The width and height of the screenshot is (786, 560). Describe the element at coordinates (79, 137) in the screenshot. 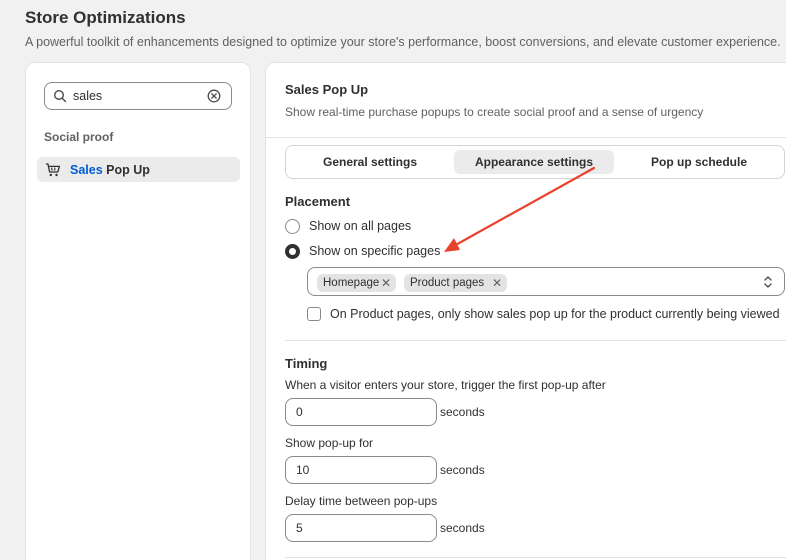

I see `sidebar-section-label: Social proof` at that location.